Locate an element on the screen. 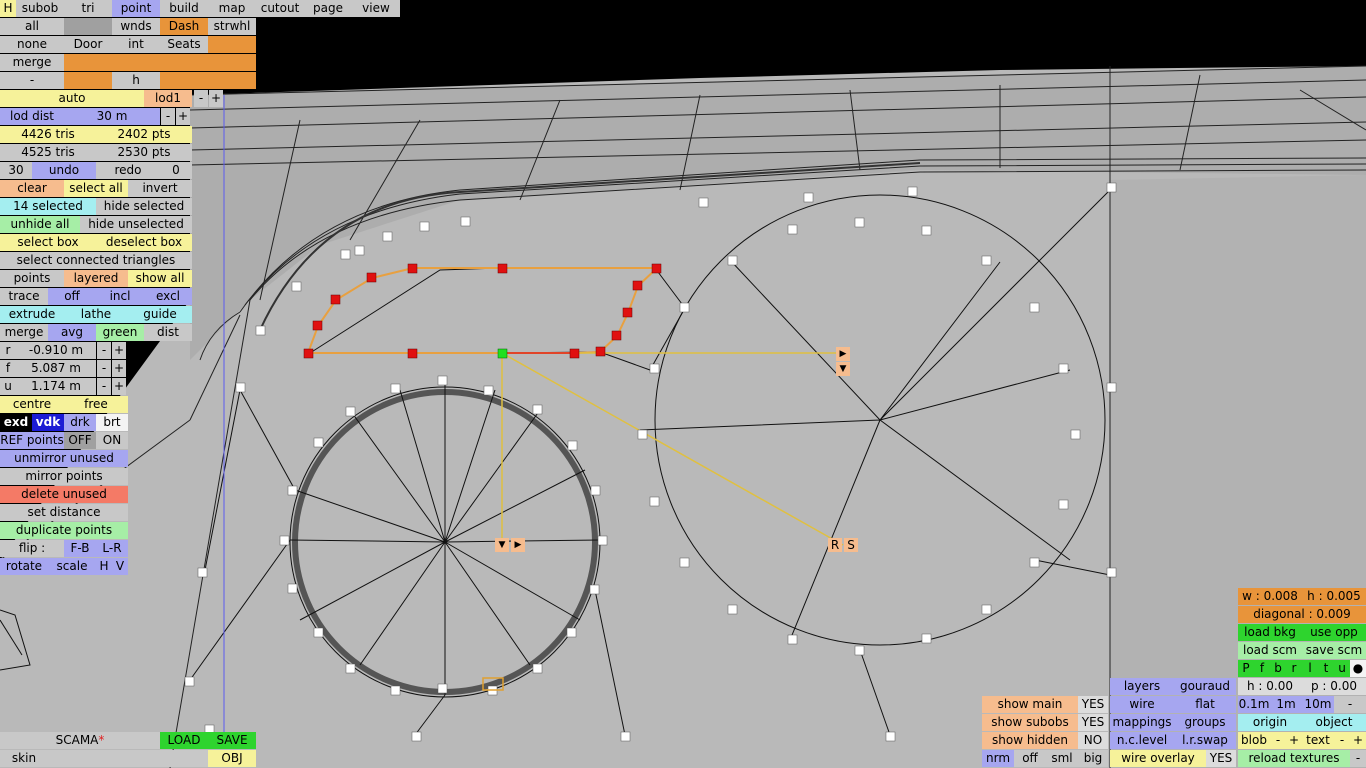  obj-button: OBJ is located at coordinates (232, 758).